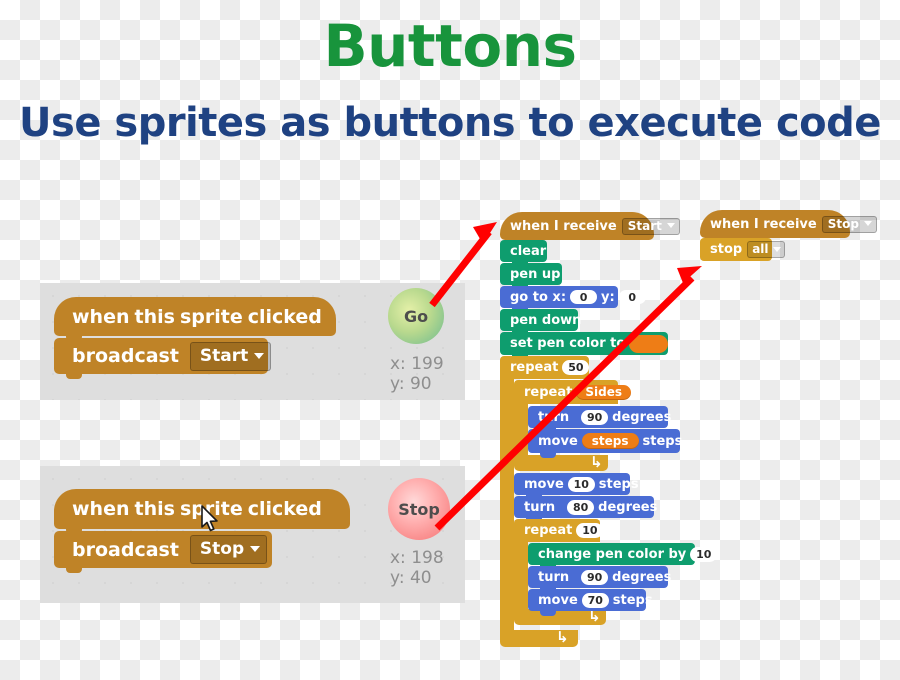  I want to click on block-move-70-steps: move 70 steps, so click(590, 602).